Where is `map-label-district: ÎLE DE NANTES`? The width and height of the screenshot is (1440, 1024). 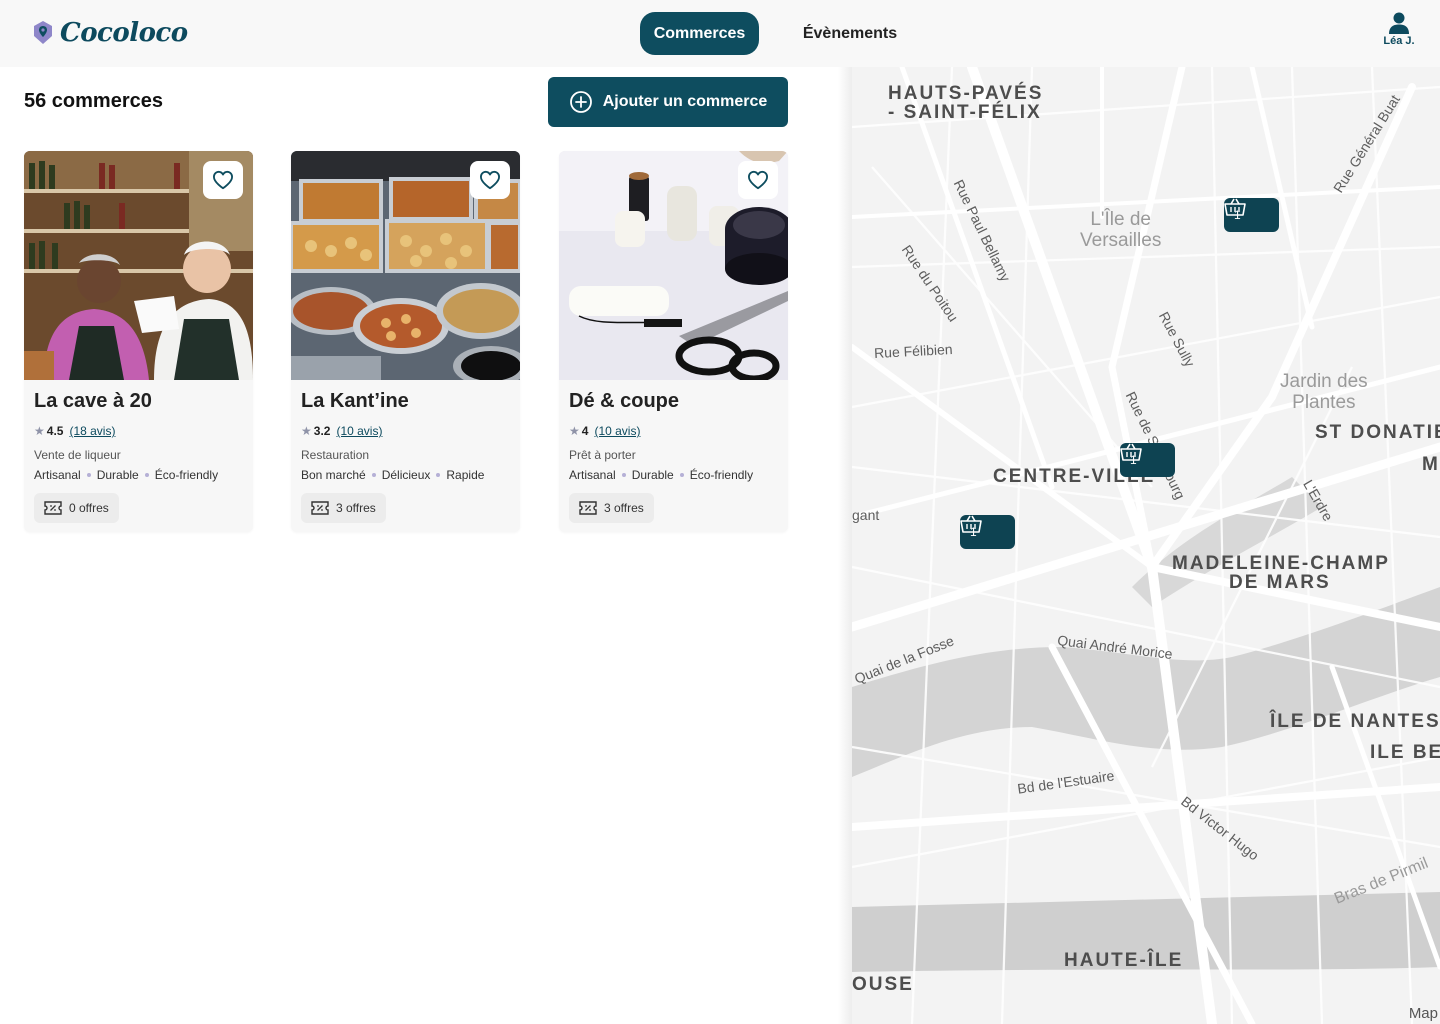 map-label-district: ÎLE DE NANTES is located at coordinates (1355, 721).